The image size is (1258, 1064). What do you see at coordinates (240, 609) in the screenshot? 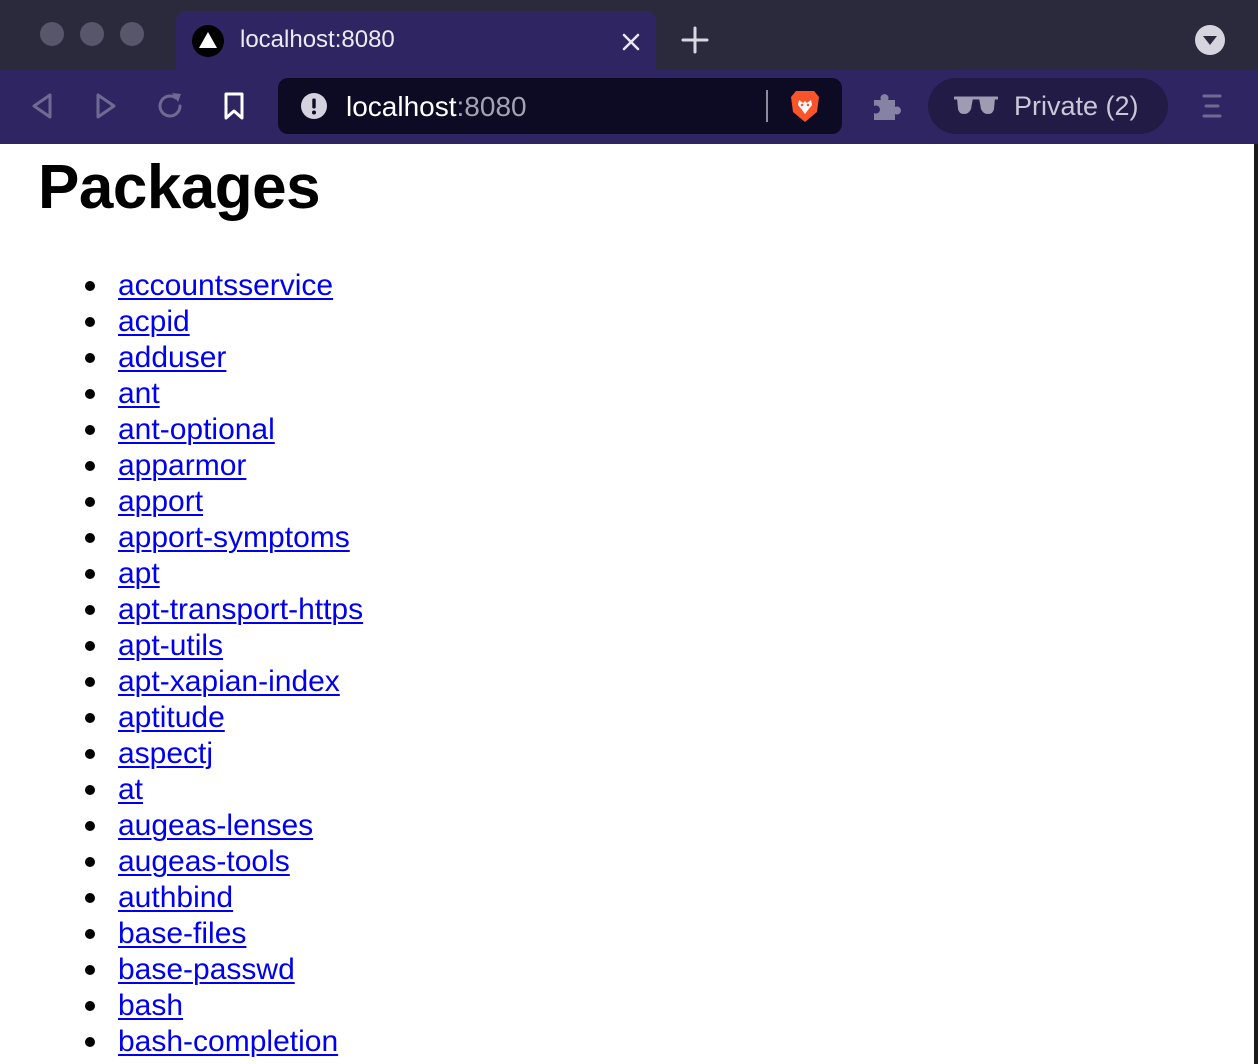
I see `package-link: apt-transport-https` at bounding box center [240, 609].